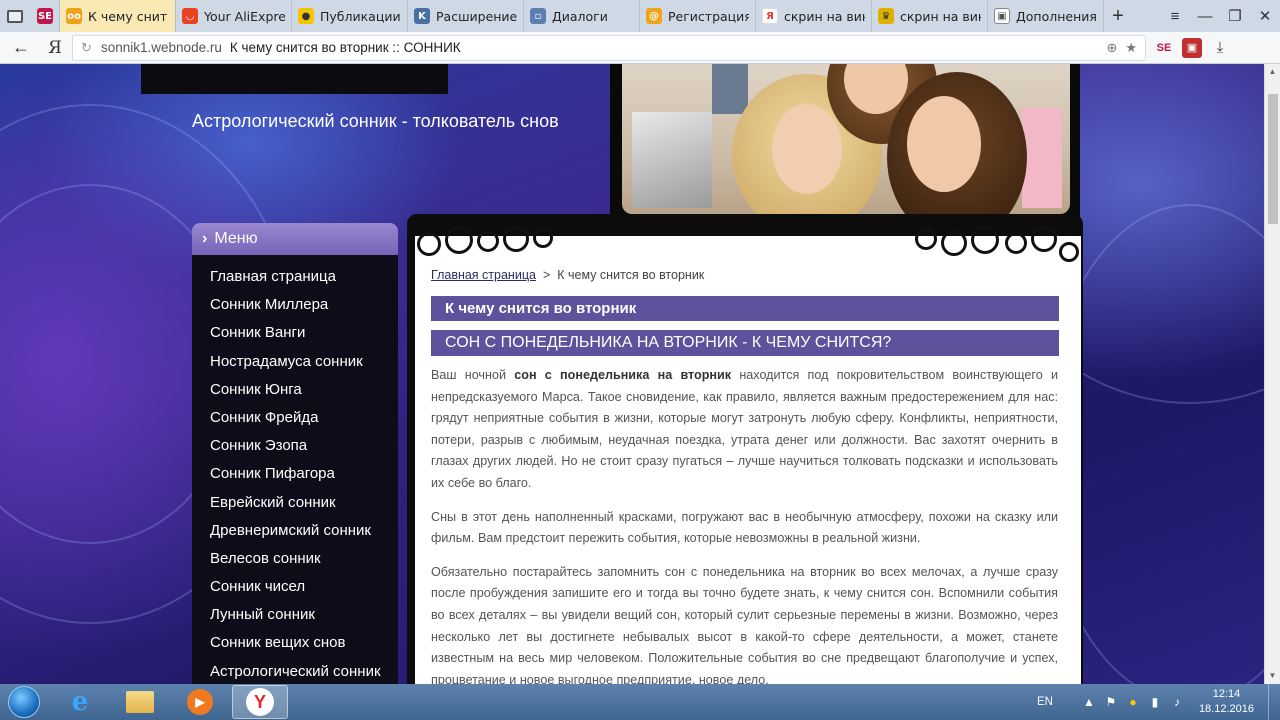 Image resolution: width=1280 pixels, height=720 pixels. Describe the element at coordinates (1274, 702) in the screenshot. I see `show-desktop-button` at that location.